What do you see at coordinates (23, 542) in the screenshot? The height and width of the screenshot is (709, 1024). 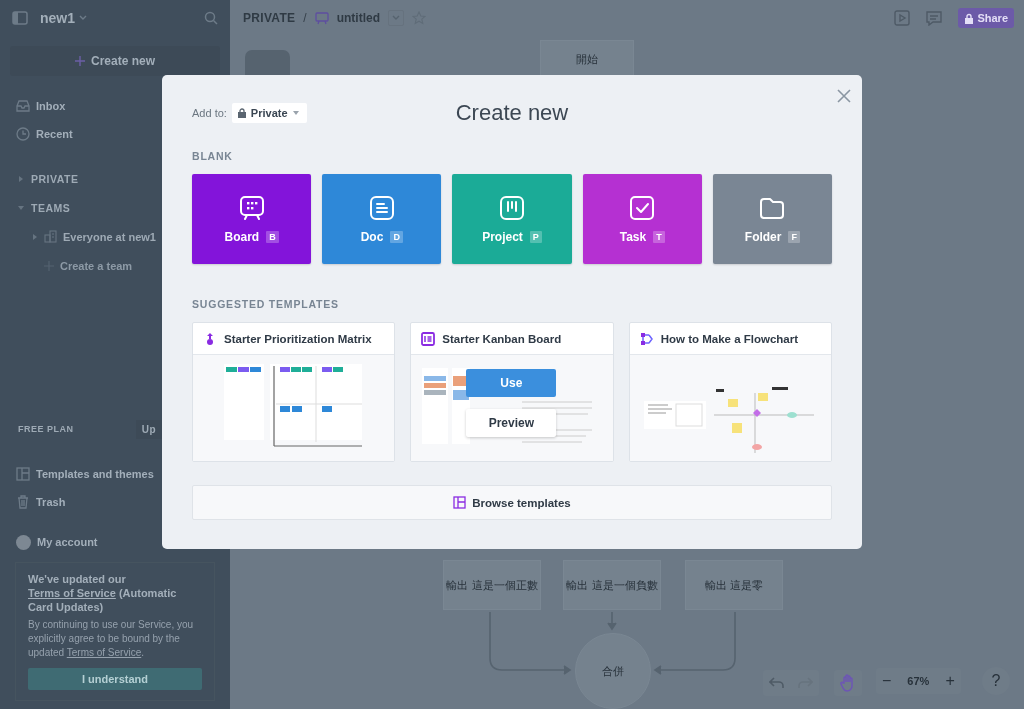 I see `avatar-icon` at bounding box center [23, 542].